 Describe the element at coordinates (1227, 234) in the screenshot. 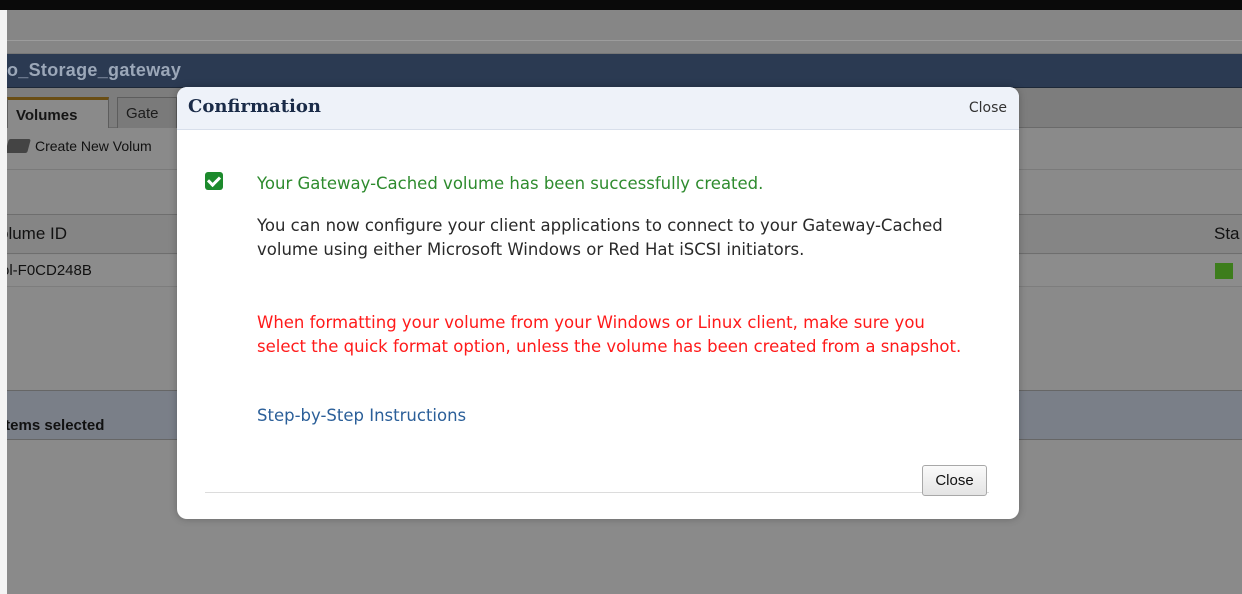

I see `column-header-status: Sta` at that location.